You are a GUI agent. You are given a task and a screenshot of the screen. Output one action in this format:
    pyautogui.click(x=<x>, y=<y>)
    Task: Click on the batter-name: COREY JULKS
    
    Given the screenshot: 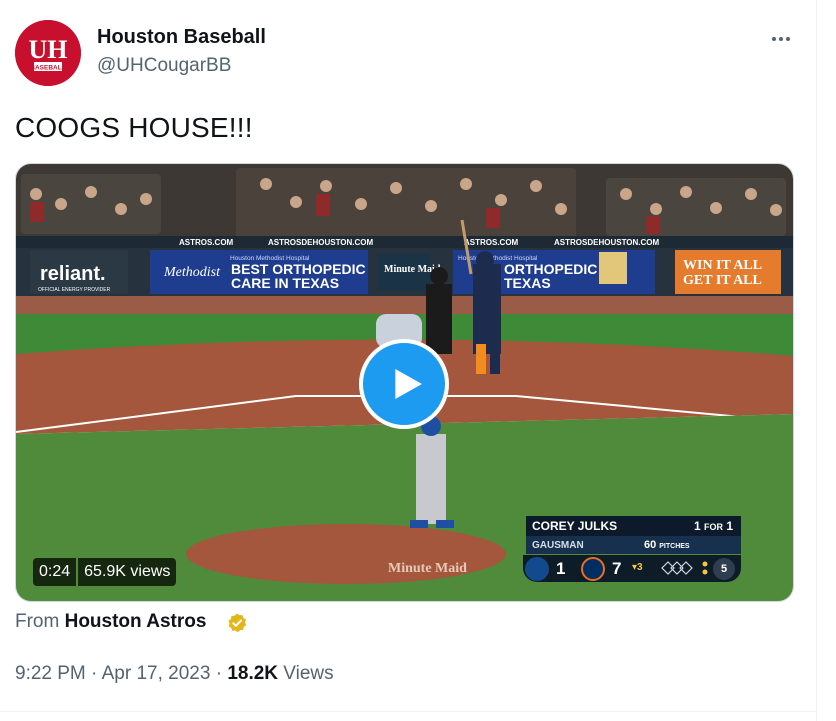 What is the action you would take?
    pyautogui.click(x=575, y=526)
    